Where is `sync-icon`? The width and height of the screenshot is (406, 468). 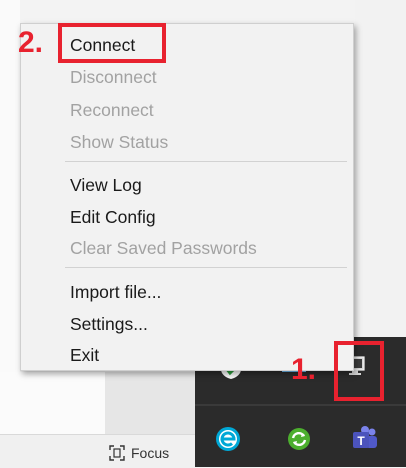 sync-icon is located at coordinates (299, 439).